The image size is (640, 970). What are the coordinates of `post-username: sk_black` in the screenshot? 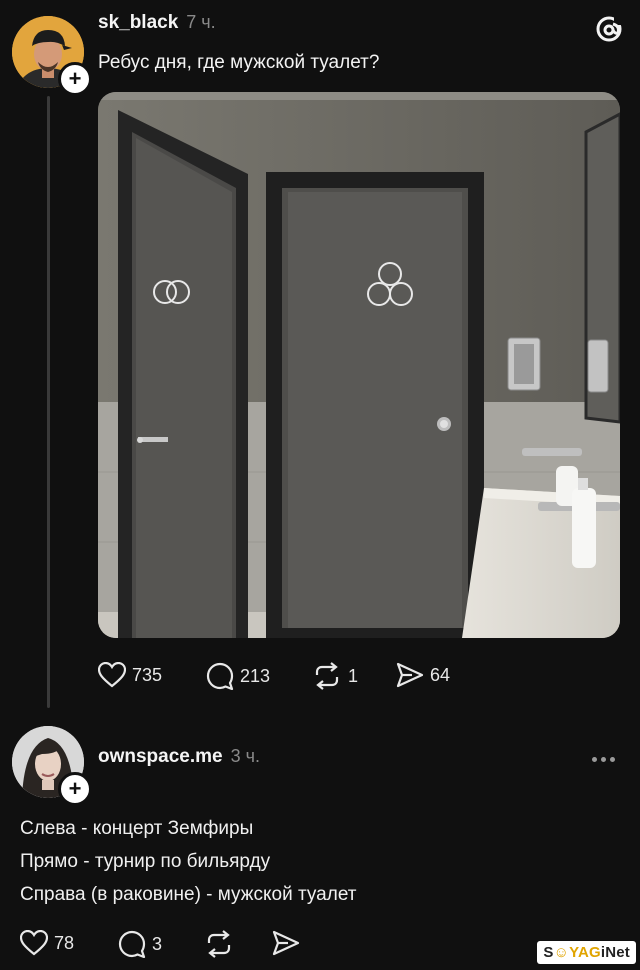 It's located at (138, 23).